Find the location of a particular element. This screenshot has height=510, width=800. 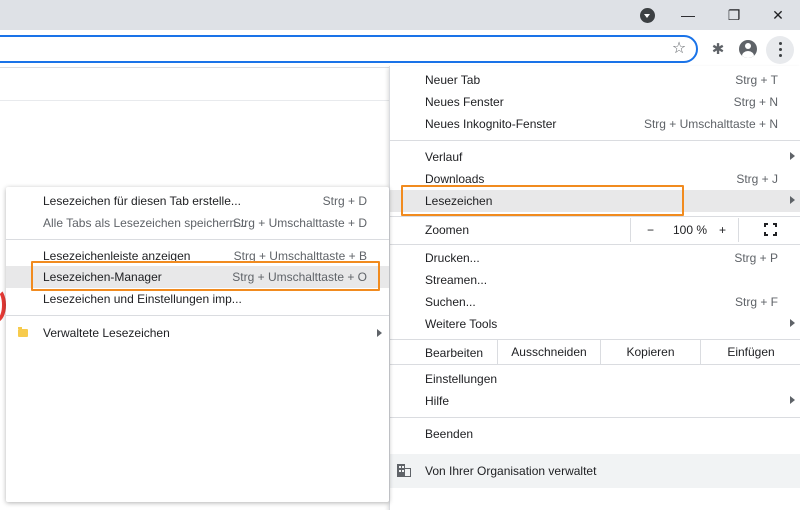

fullscreen-icon is located at coordinates (770, 229).